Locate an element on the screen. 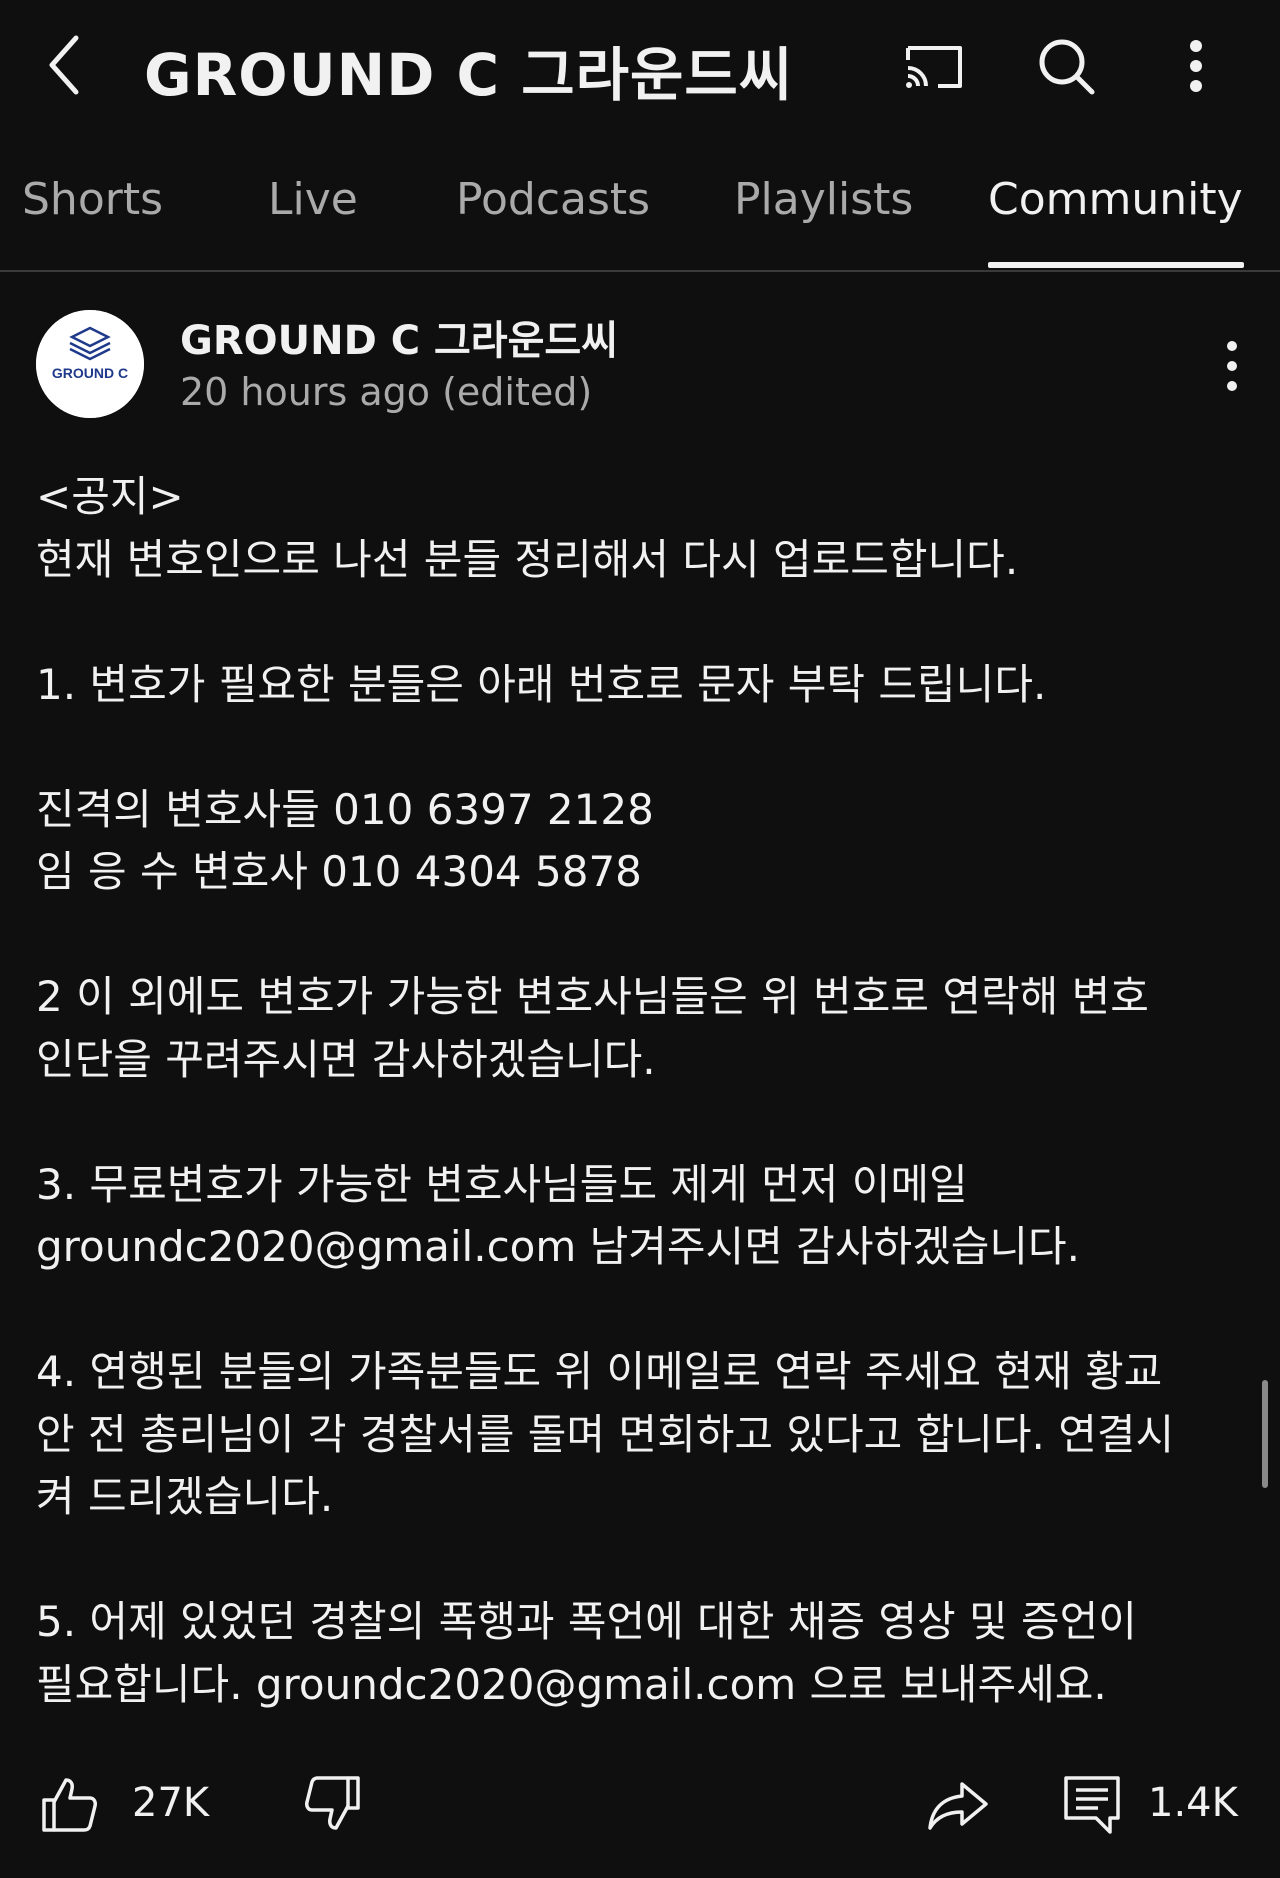 Image resolution: width=1280 pixels, height=1878 pixels. active-tab-indicator is located at coordinates (1116, 265).